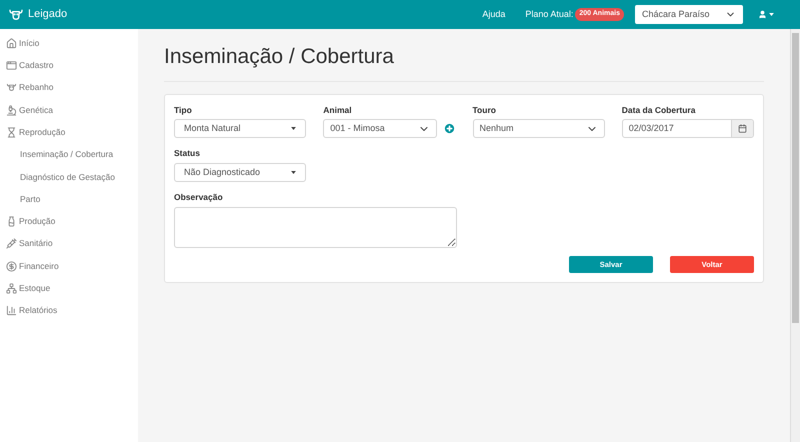  I want to click on microscope-icon, so click(11, 110).